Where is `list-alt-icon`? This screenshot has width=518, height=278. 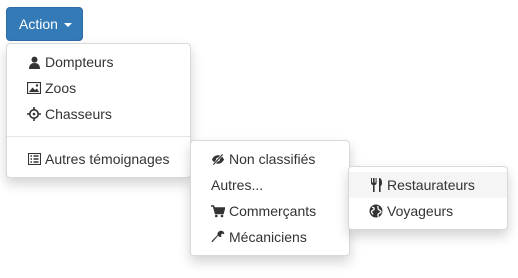 list-alt-icon is located at coordinates (34, 159).